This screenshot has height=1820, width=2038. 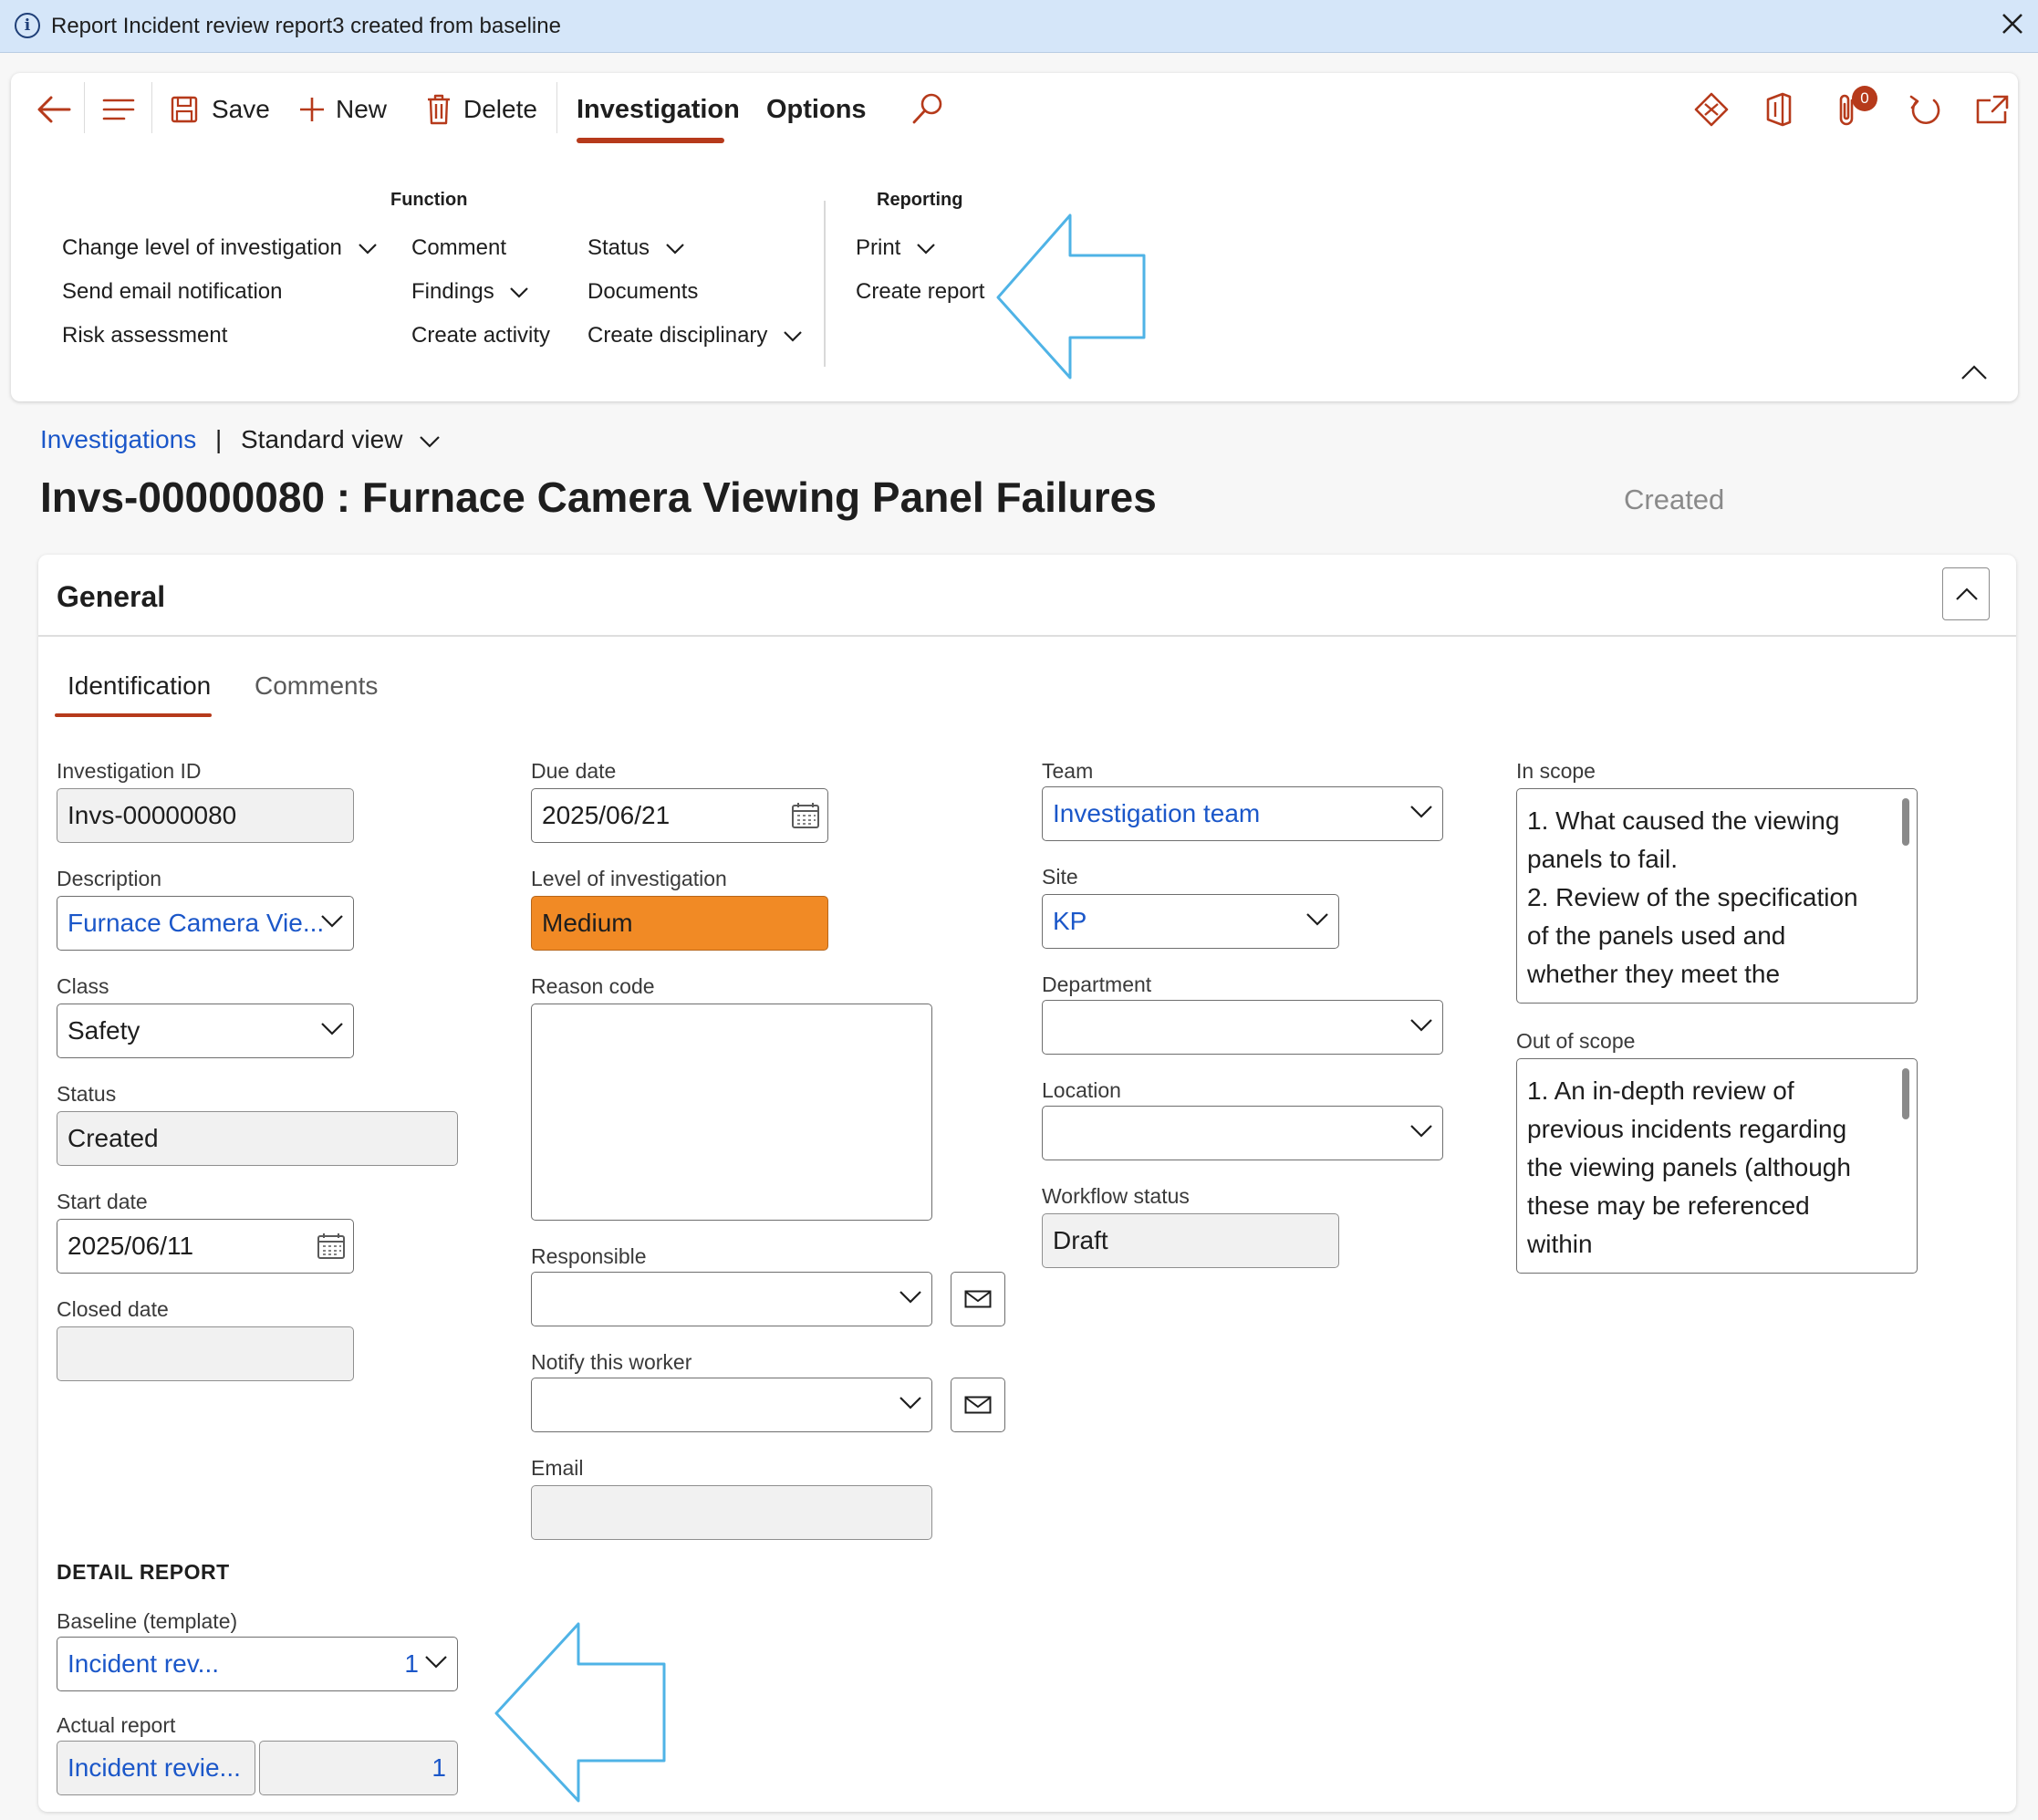 I want to click on email-worker-button, so click(x=978, y=1405).